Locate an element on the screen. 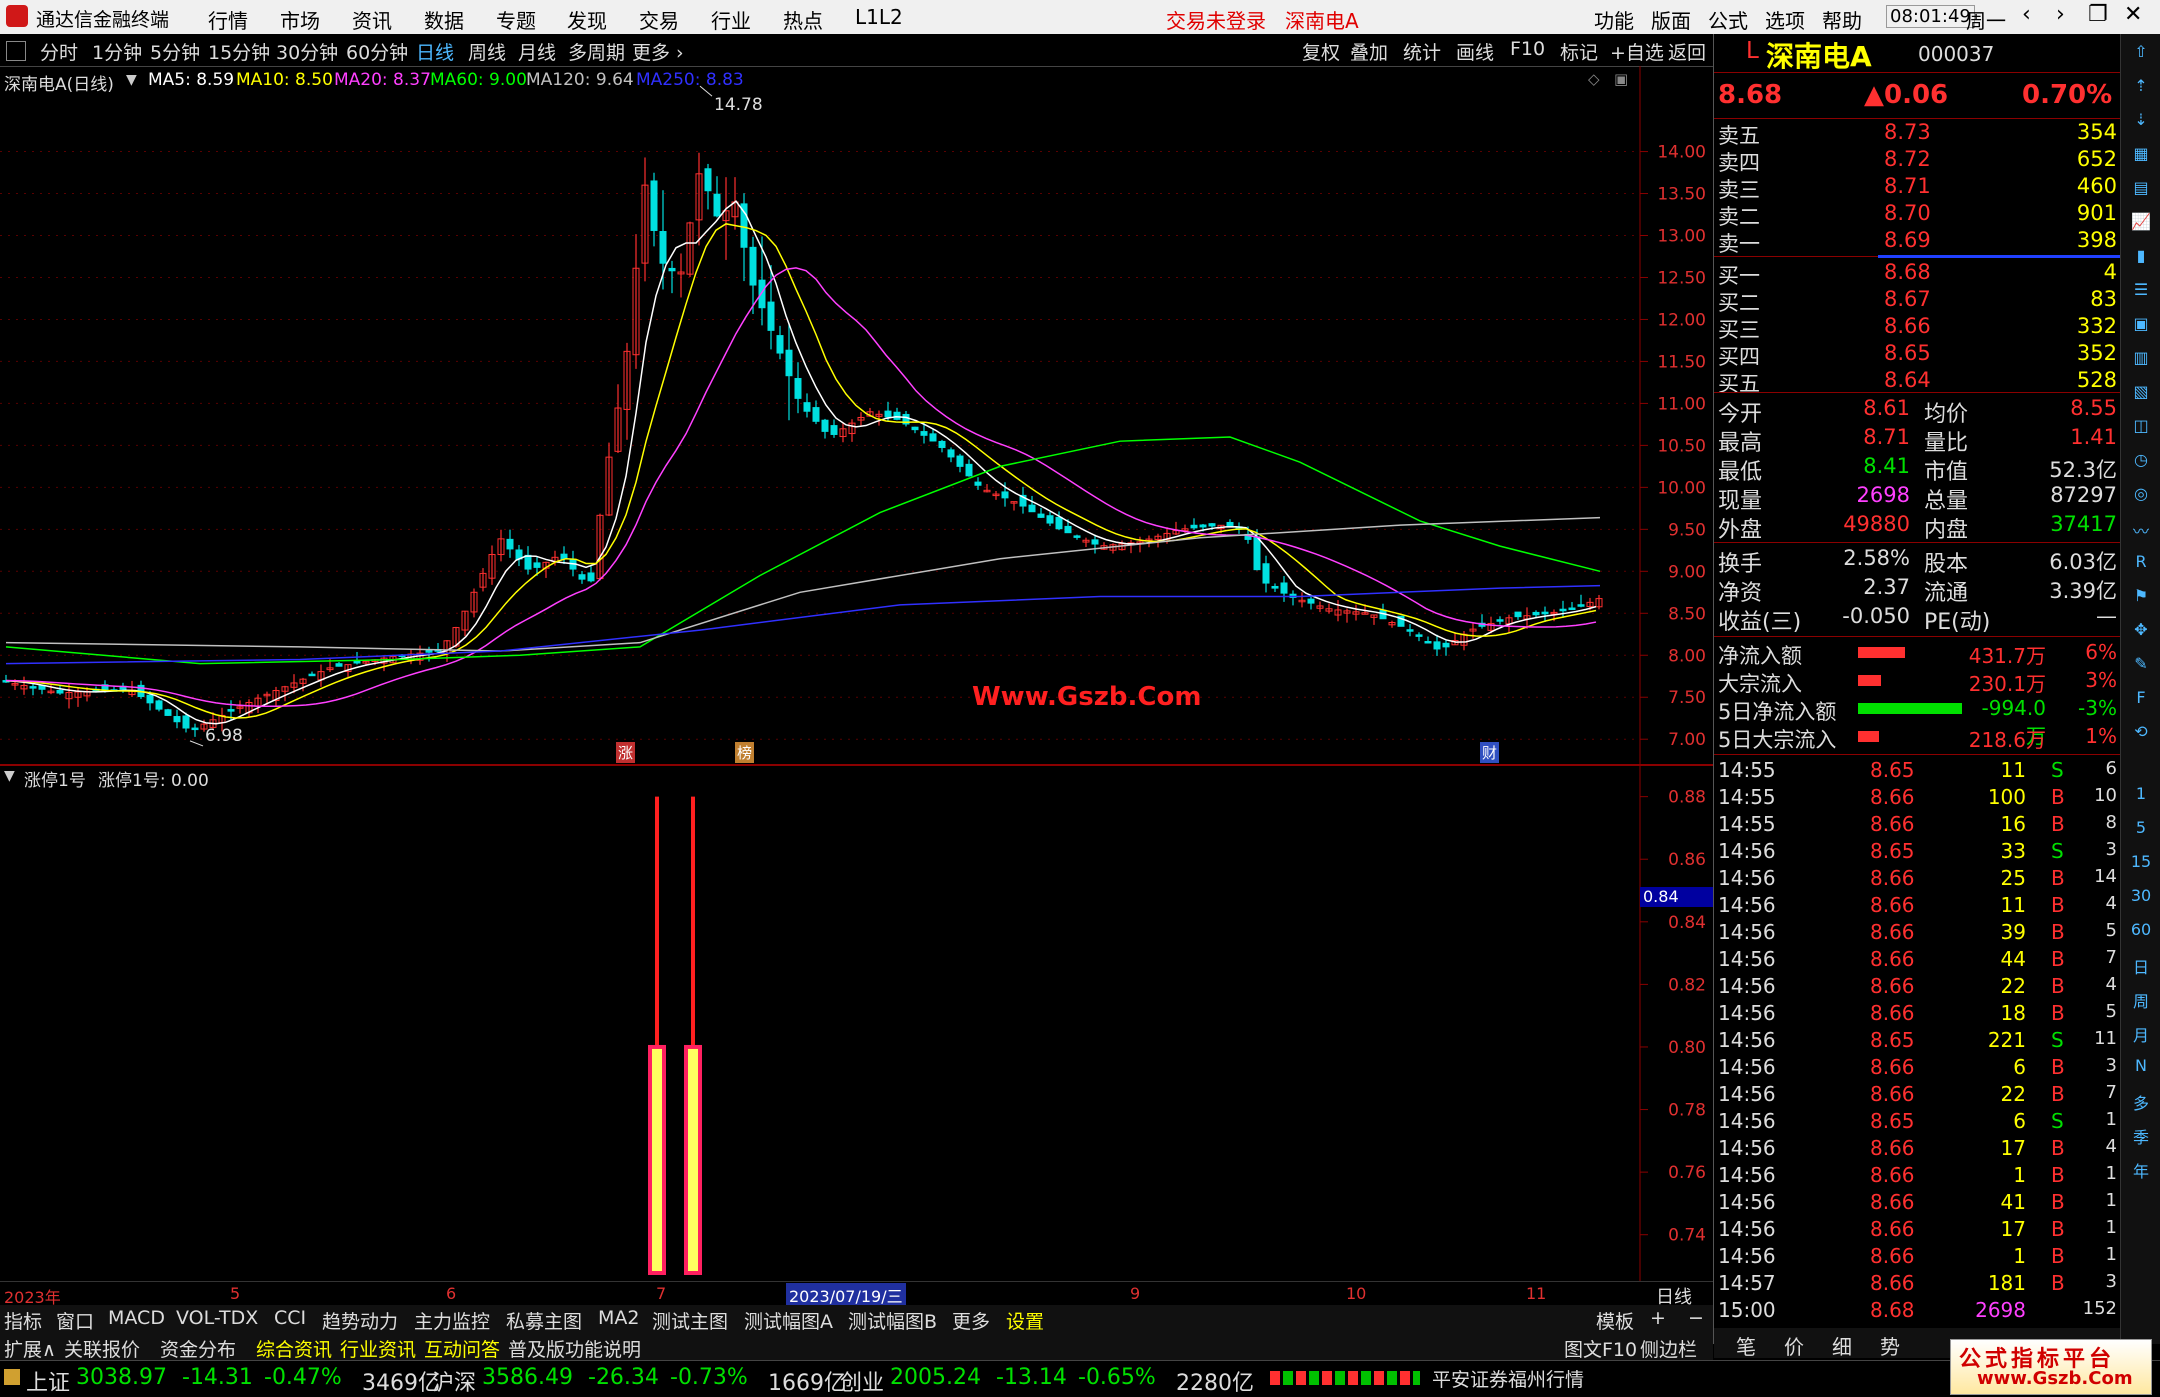  menu-options: 选项 is located at coordinates (1785, 19).